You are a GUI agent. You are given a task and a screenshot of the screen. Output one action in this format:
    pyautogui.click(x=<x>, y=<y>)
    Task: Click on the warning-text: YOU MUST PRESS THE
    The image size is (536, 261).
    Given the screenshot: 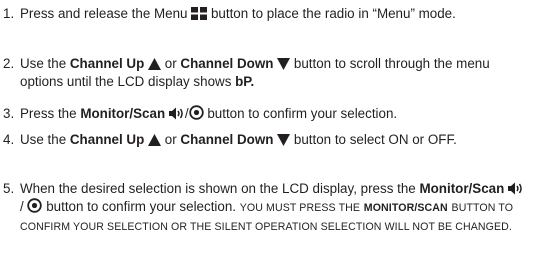 What is the action you would take?
    pyautogui.click(x=300, y=208)
    